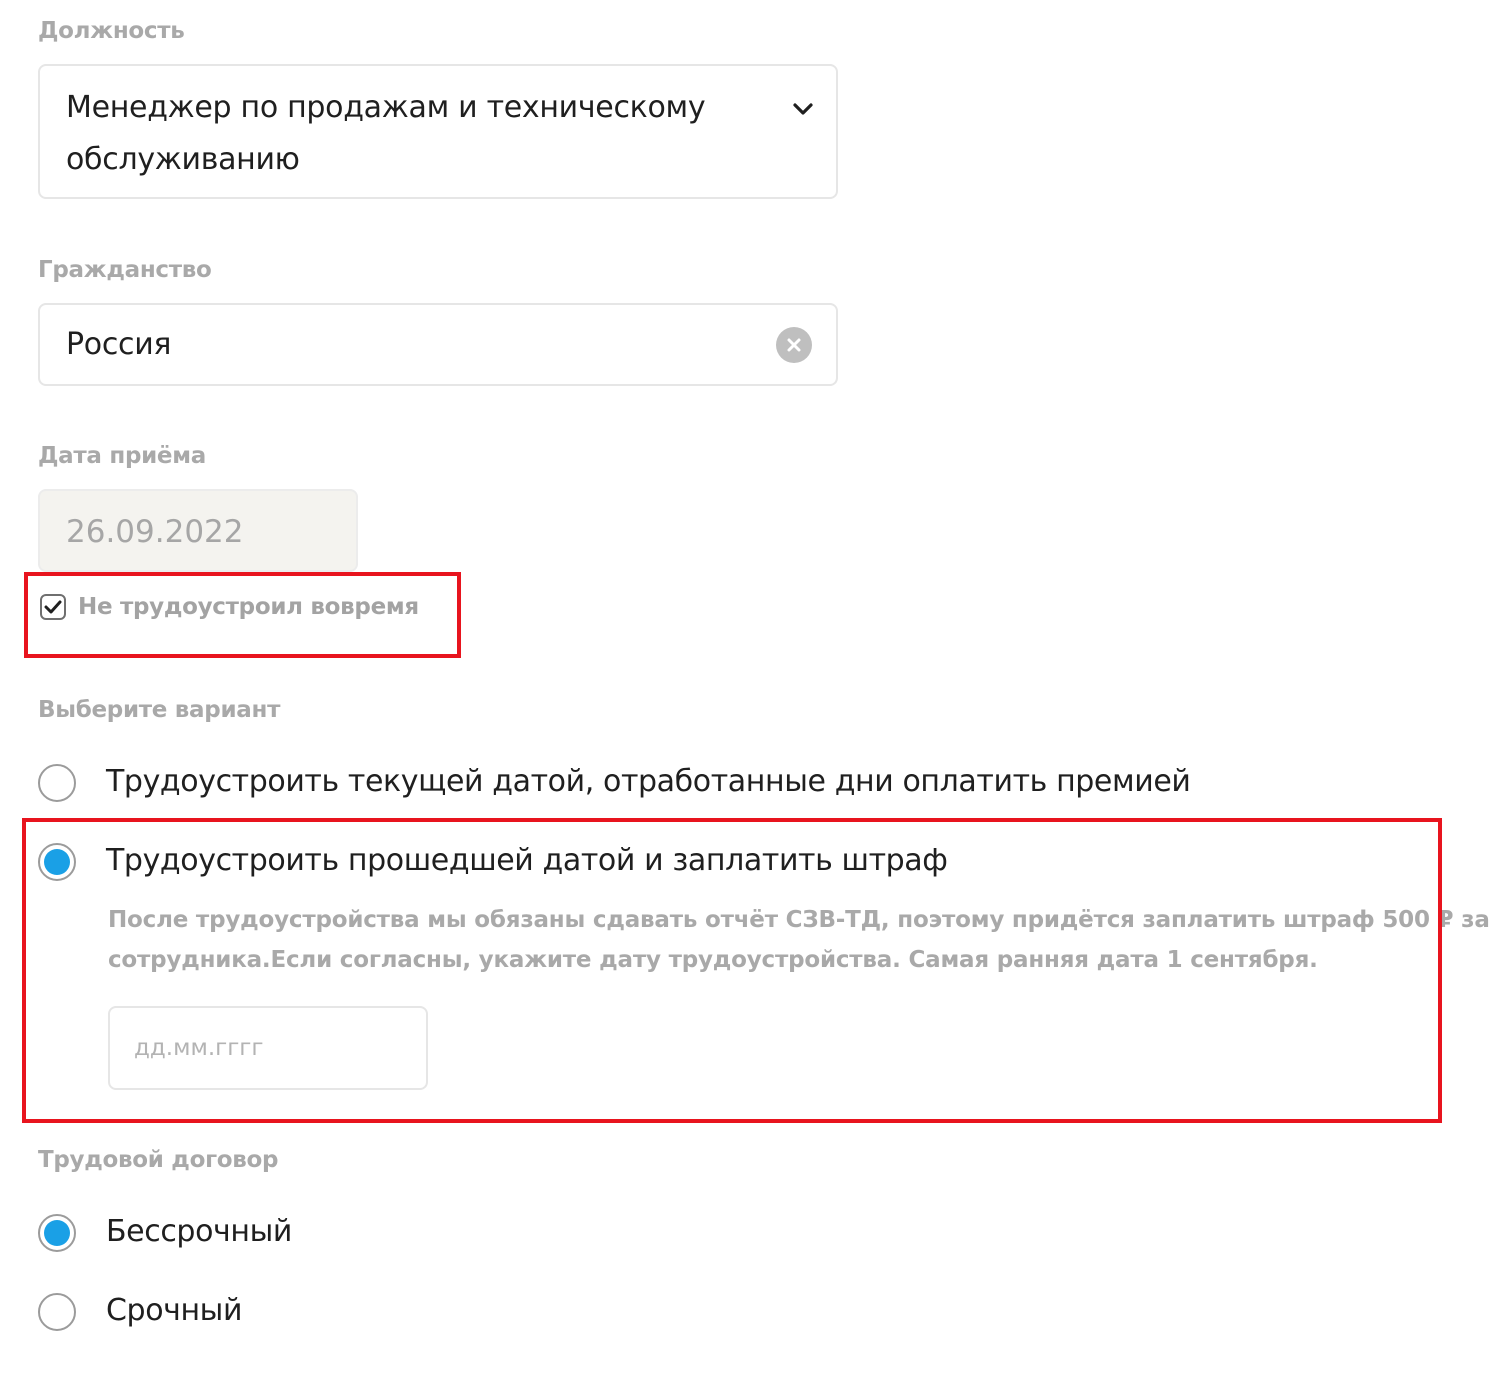  I want to click on contract-label: Трудовой договор, so click(158, 1160).